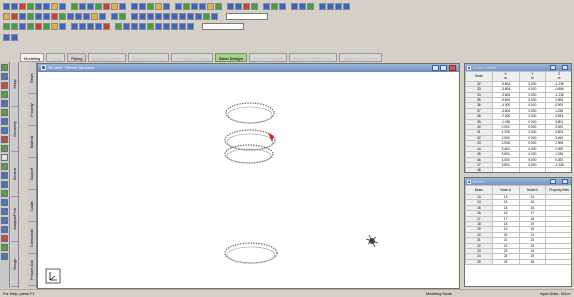 This screenshot has height=297, width=574. I want to click on close-button, so click(452, 68).